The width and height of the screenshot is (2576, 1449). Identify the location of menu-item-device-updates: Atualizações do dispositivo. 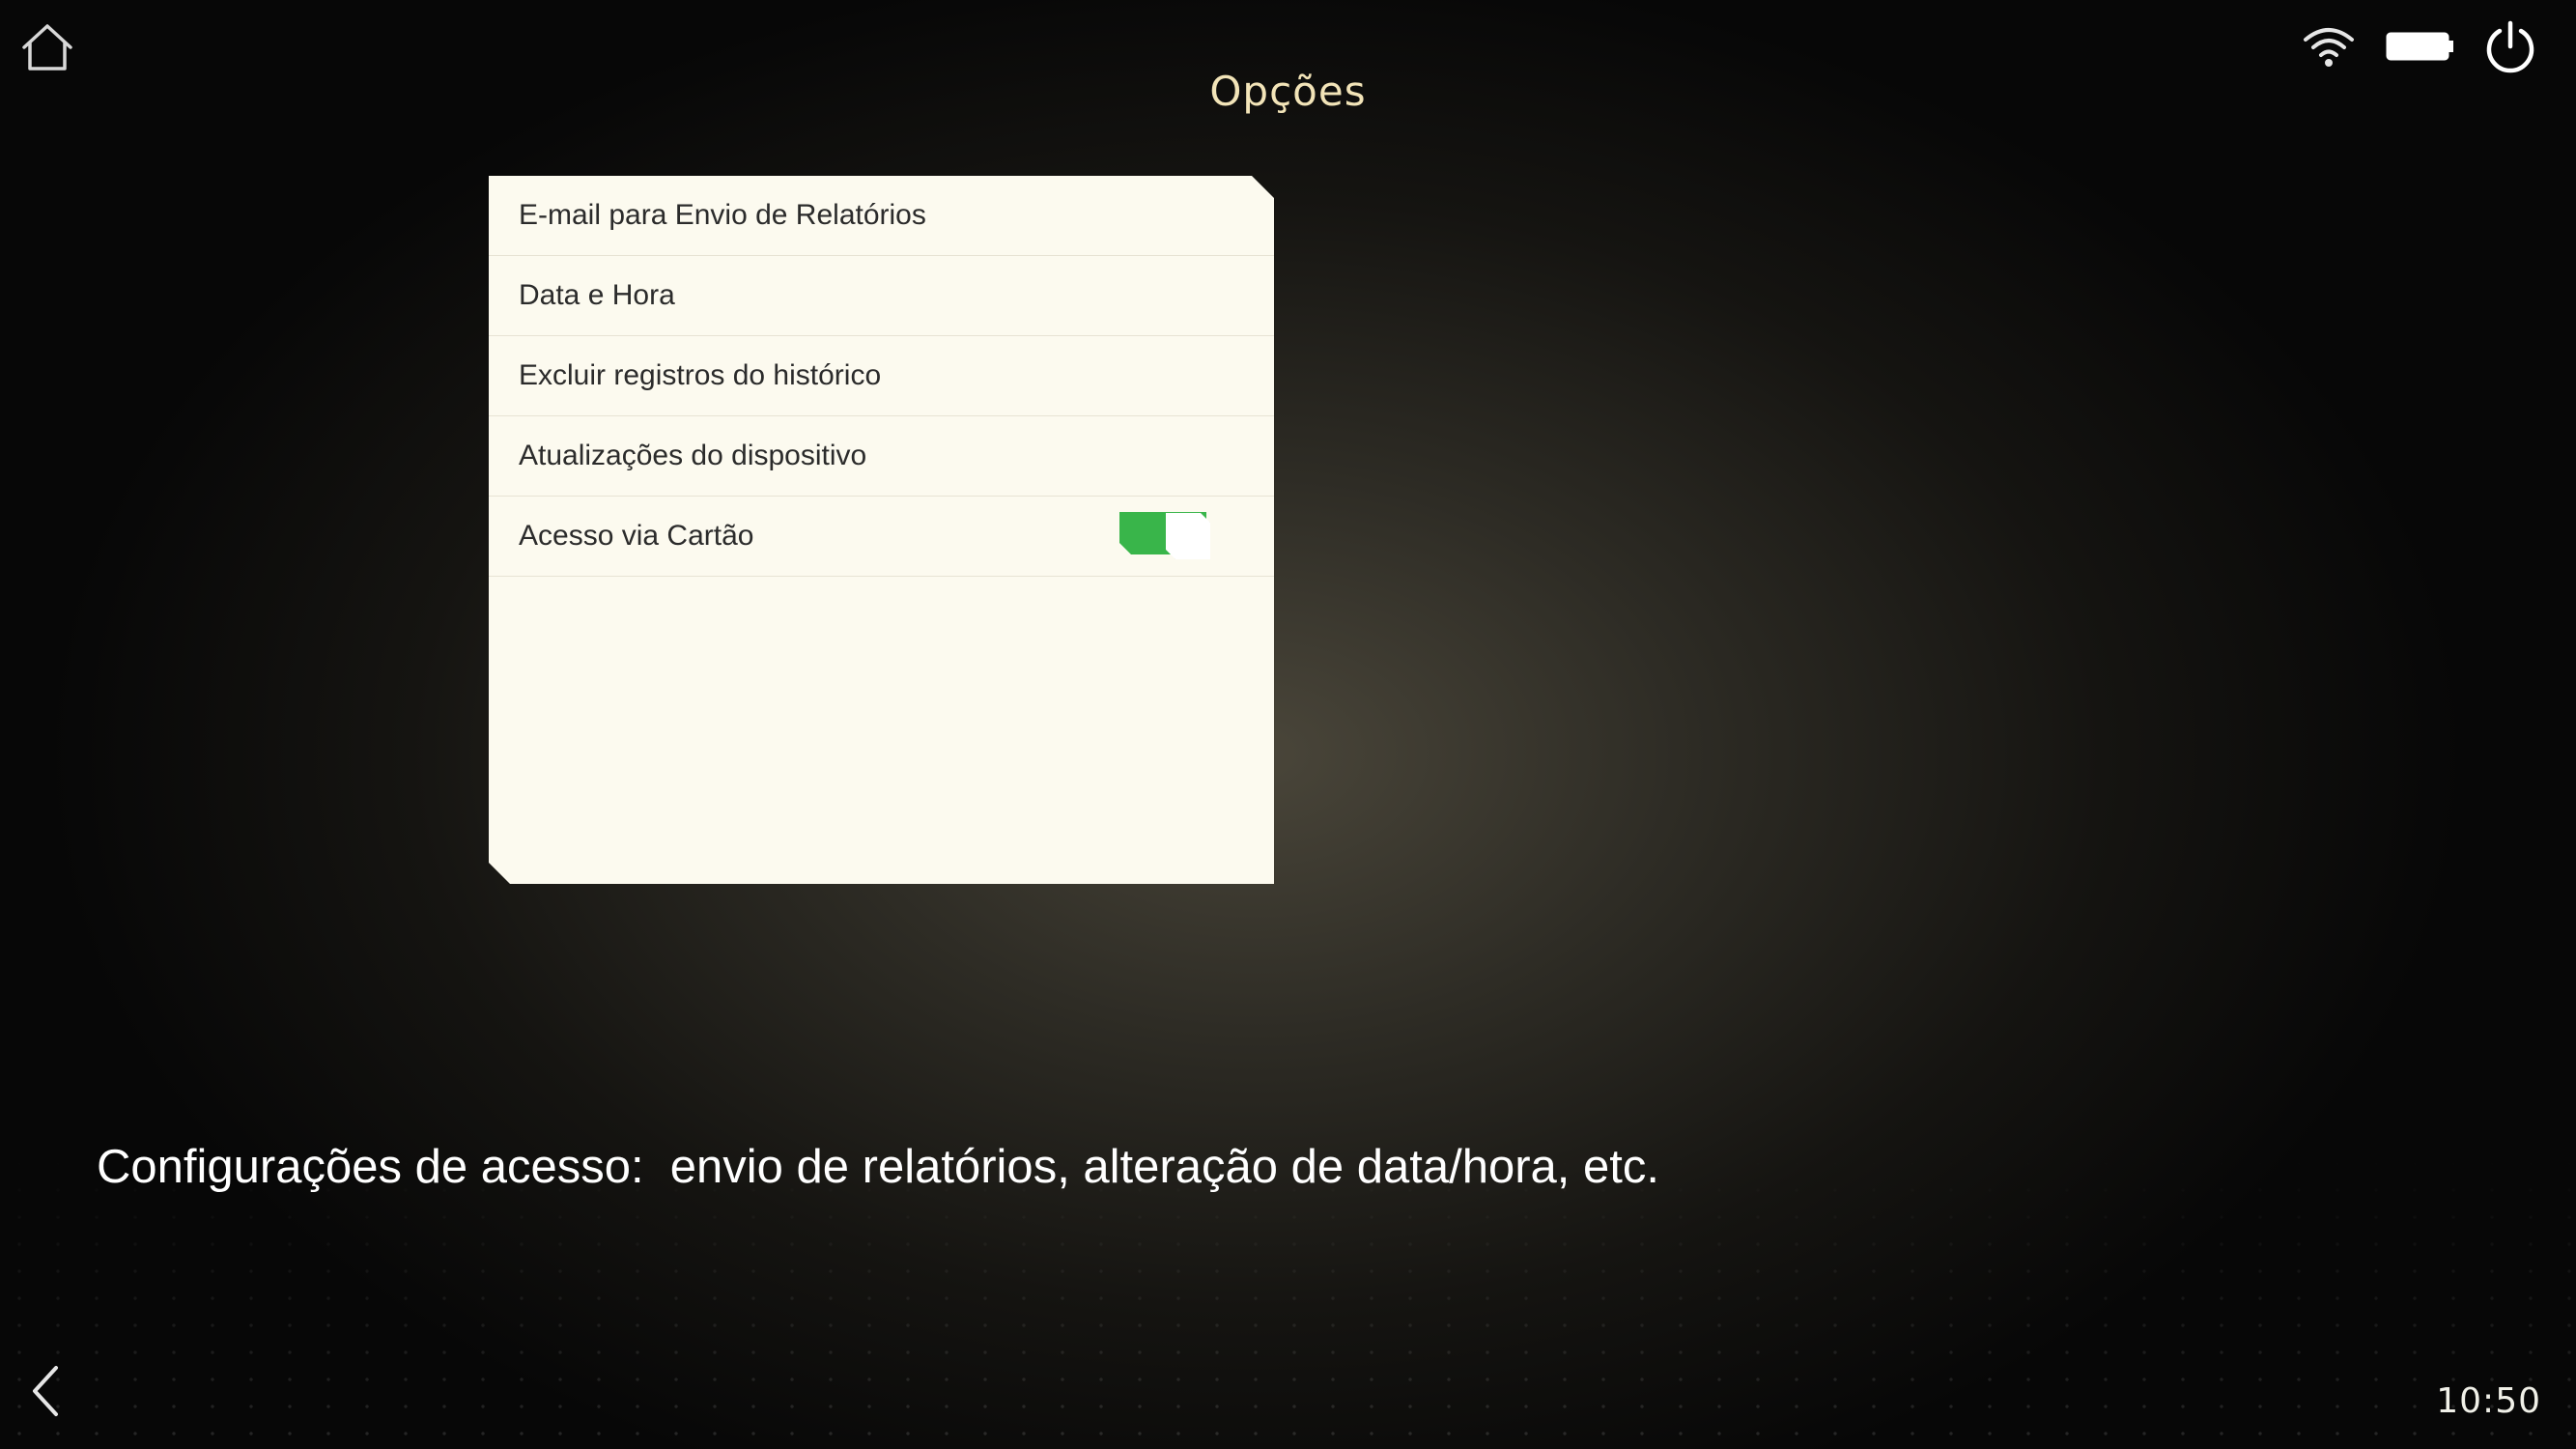
(881, 456).